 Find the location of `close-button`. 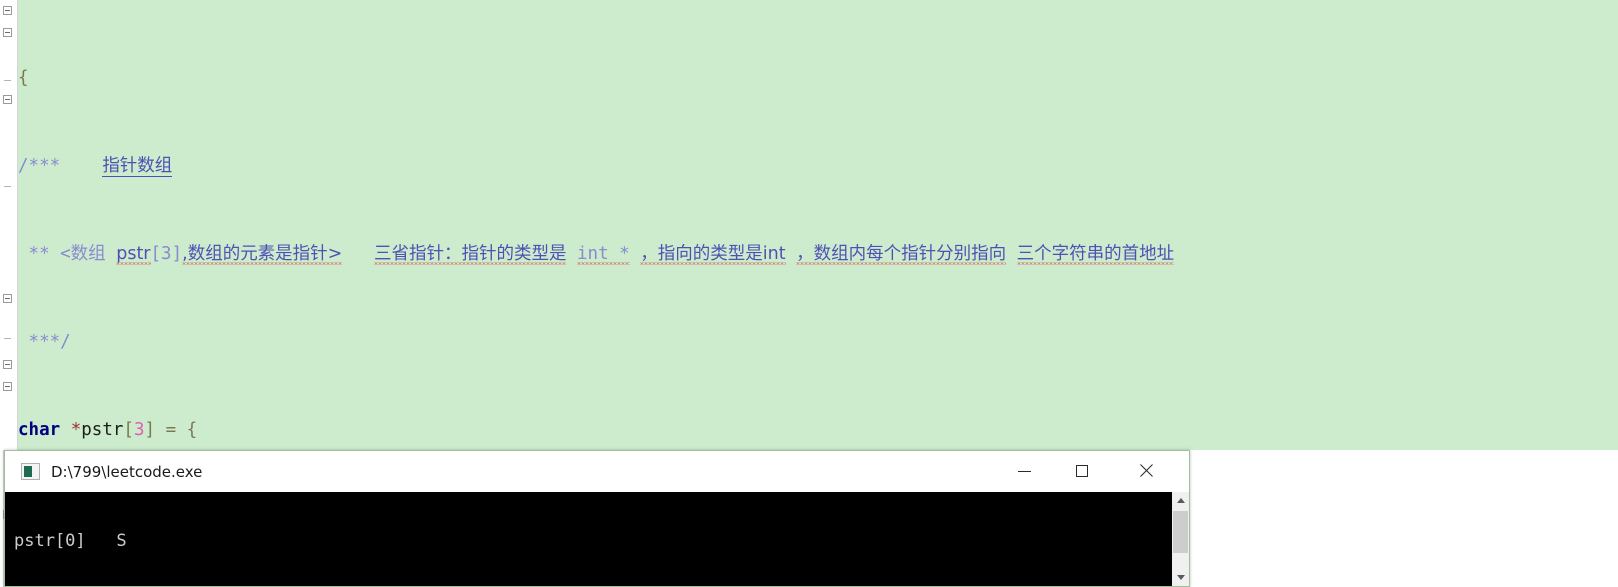

close-button is located at coordinates (1145, 471).